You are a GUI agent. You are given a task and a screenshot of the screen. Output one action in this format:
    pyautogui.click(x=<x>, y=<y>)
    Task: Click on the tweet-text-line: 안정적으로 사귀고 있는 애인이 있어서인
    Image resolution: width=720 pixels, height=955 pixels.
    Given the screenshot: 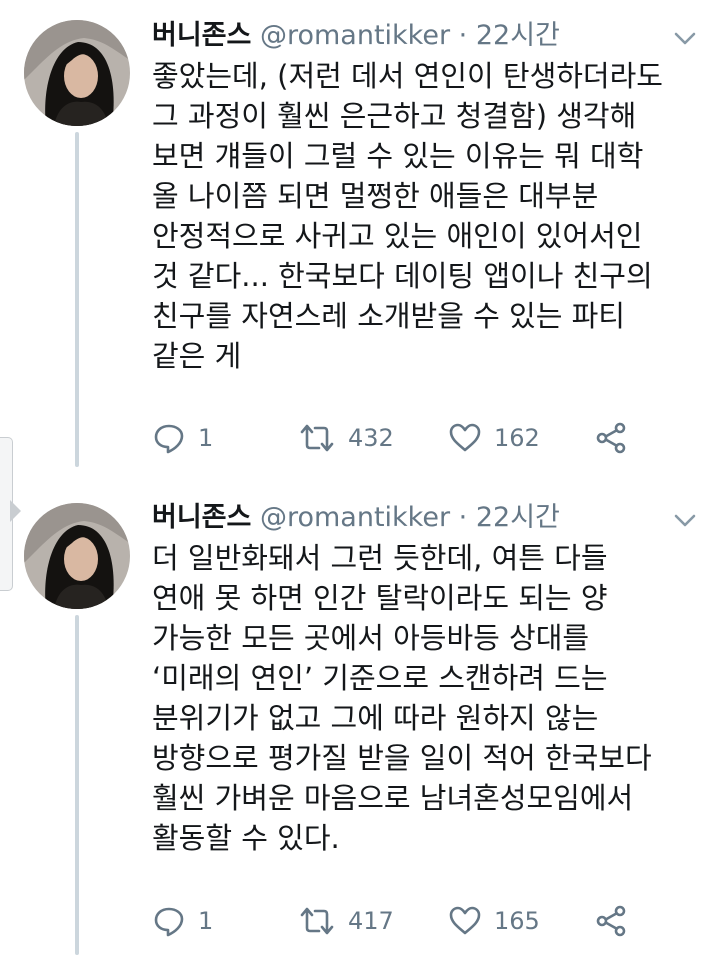 What is the action you would take?
    pyautogui.click(x=397, y=236)
    